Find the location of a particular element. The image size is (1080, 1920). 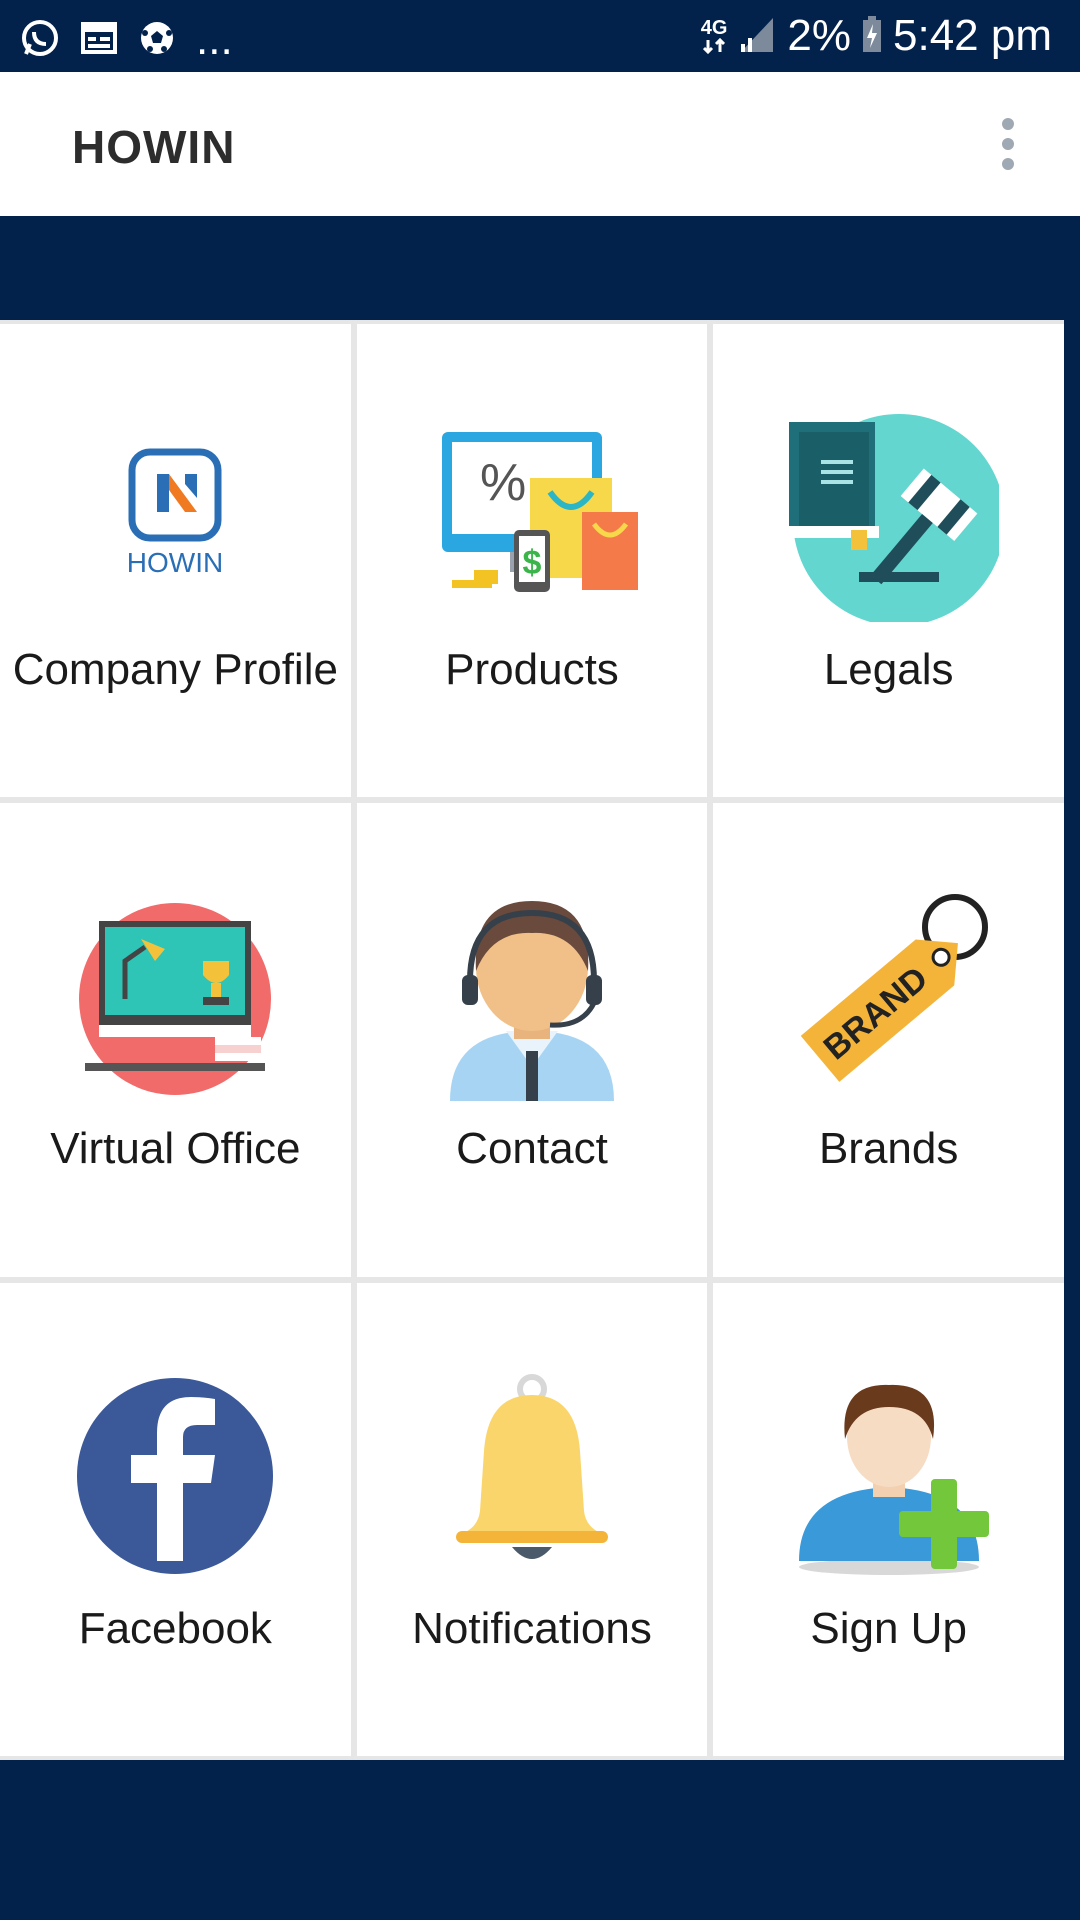

tile-contact: Contact is located at coordinates (532, 1040).